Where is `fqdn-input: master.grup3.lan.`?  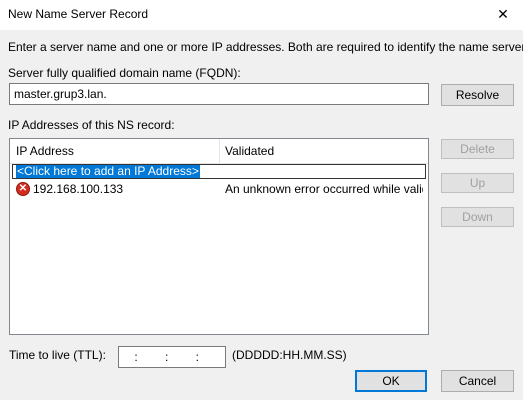 fqdn-input: master.grup3.lan. is located at coordinates (219, 94).